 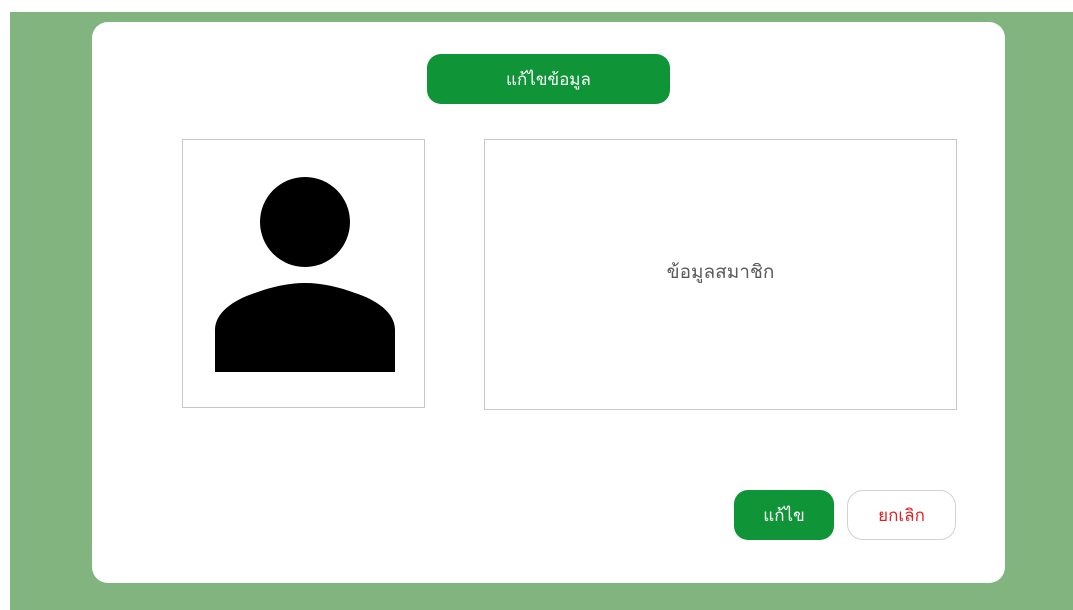 I want to click on edit-button: แก้ไข, so click(x=784, y=515).